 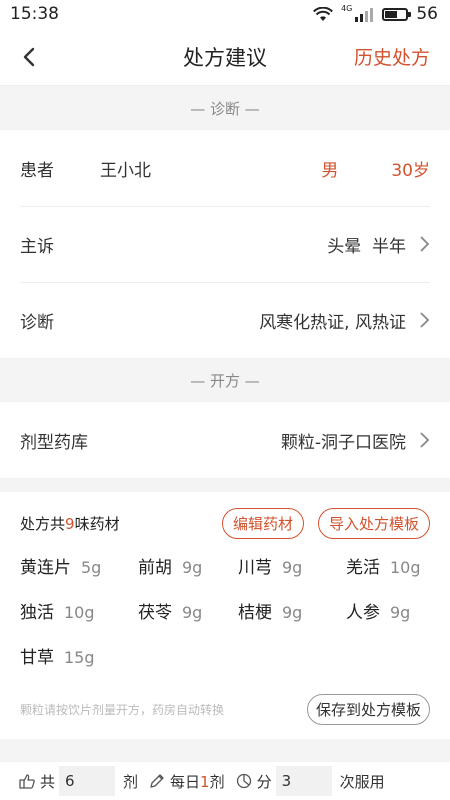 I want to click on herb-name: 茯苓, so click(x=155, y=613).